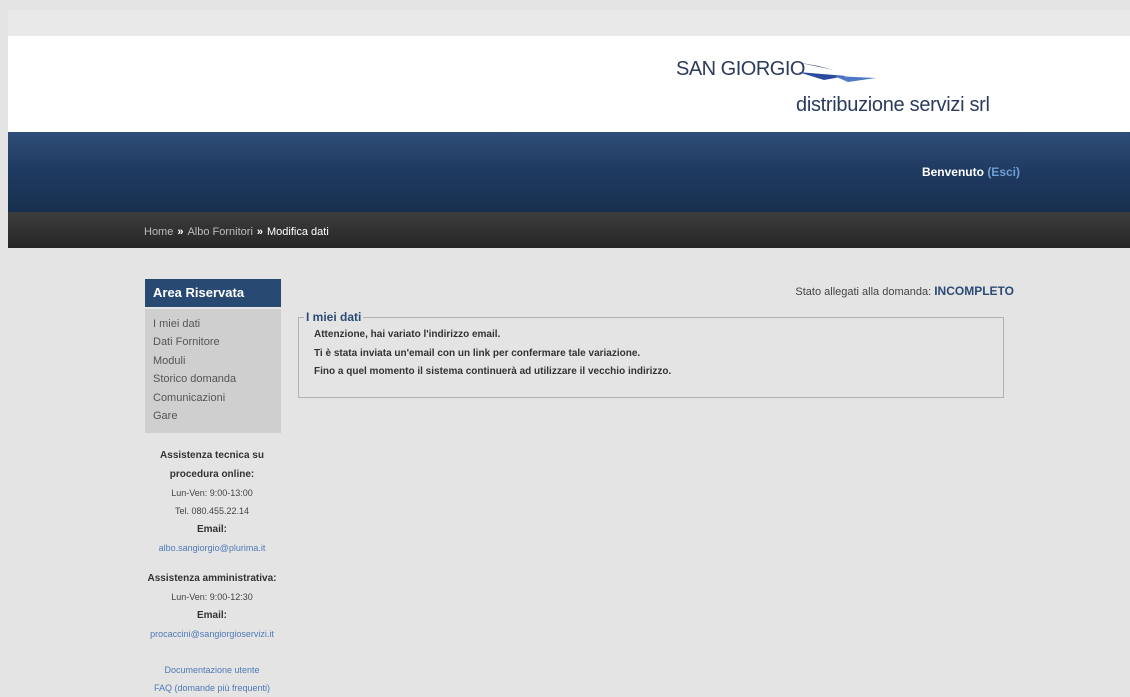 Image resolution: width=1130 pixels, height=697 pixels. Describe the element at coordinates (974, 291) in the screenshot. I see `status-badge: INCOMPLETO` at that location.